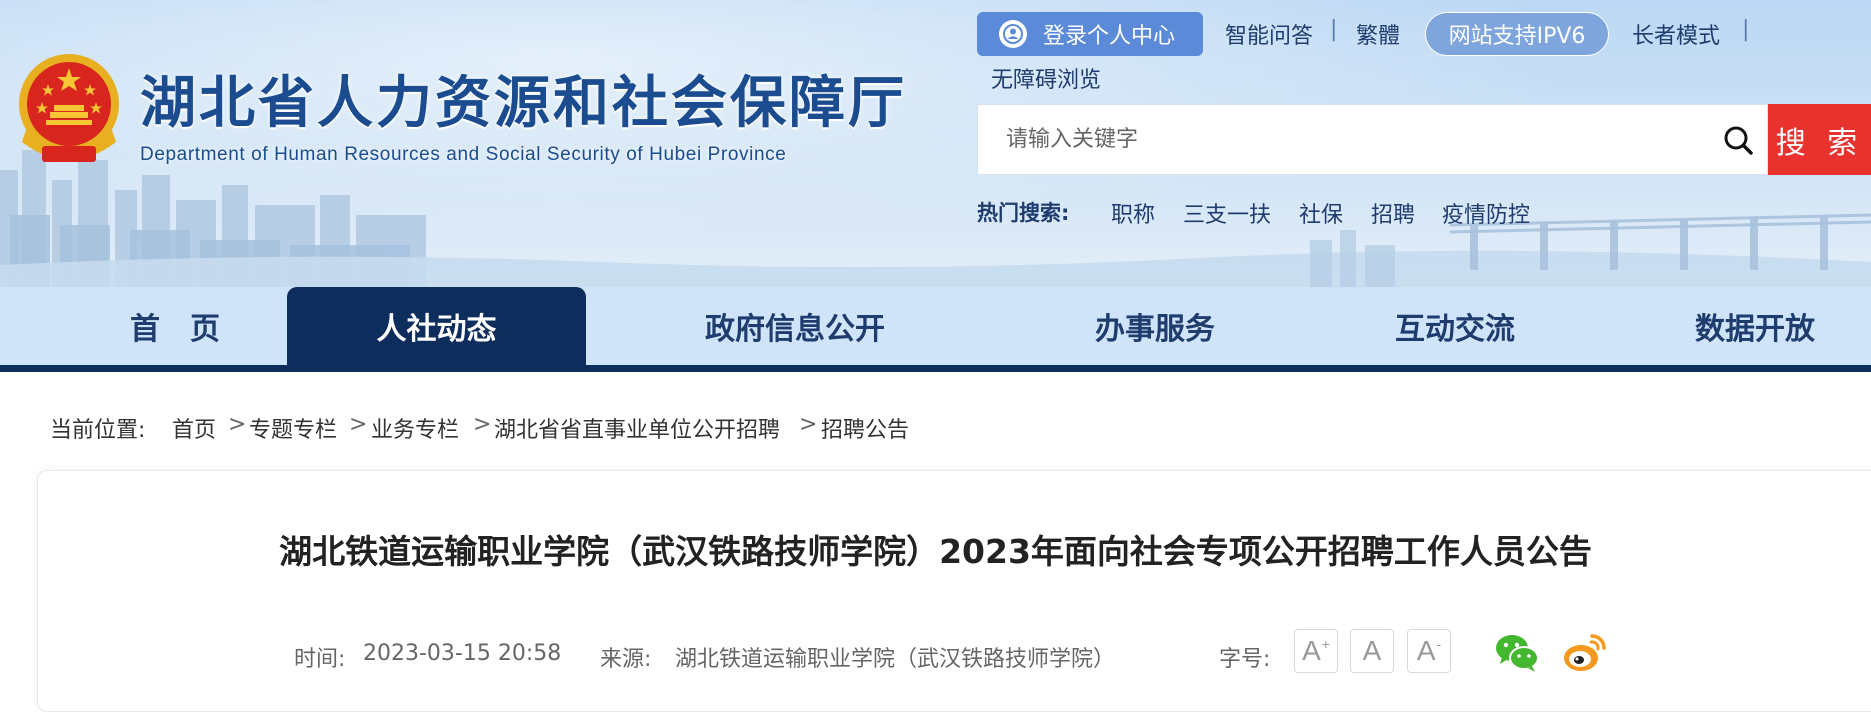 The image size is (1871, 712). Describe the element at coordinates (1517, 652) in the screenshot. I see `wechat-icon` at that location.